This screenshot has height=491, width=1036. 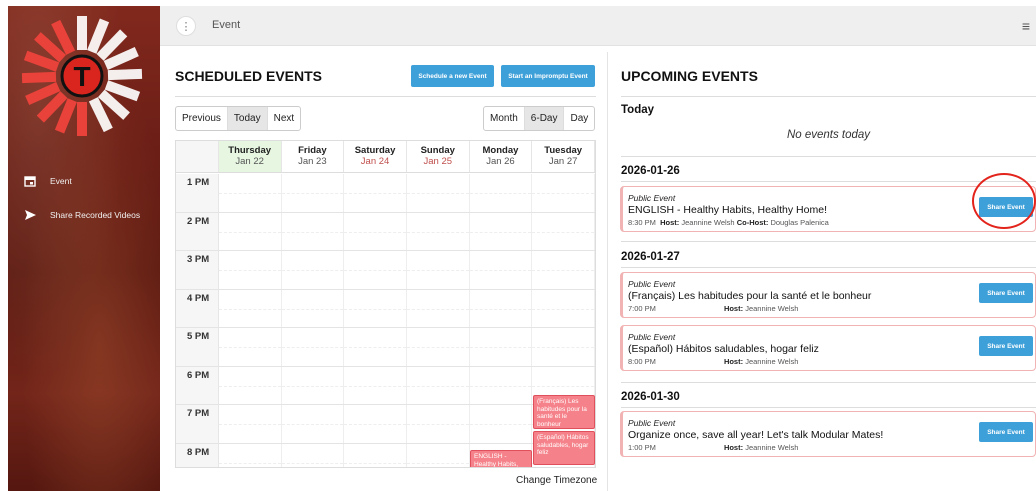 I want to click on brand-logo: T, so click(x=82, y=76).